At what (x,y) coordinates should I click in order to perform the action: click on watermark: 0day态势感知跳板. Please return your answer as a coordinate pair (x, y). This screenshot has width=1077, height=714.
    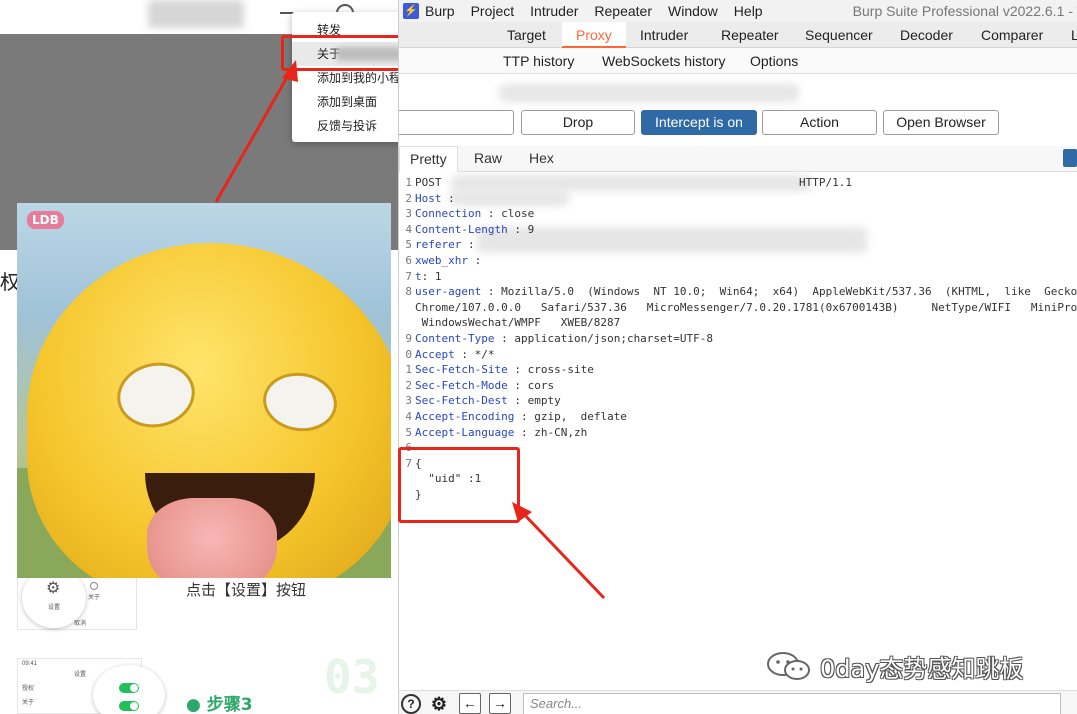
    Looking at the image, I should click on (894, 666).